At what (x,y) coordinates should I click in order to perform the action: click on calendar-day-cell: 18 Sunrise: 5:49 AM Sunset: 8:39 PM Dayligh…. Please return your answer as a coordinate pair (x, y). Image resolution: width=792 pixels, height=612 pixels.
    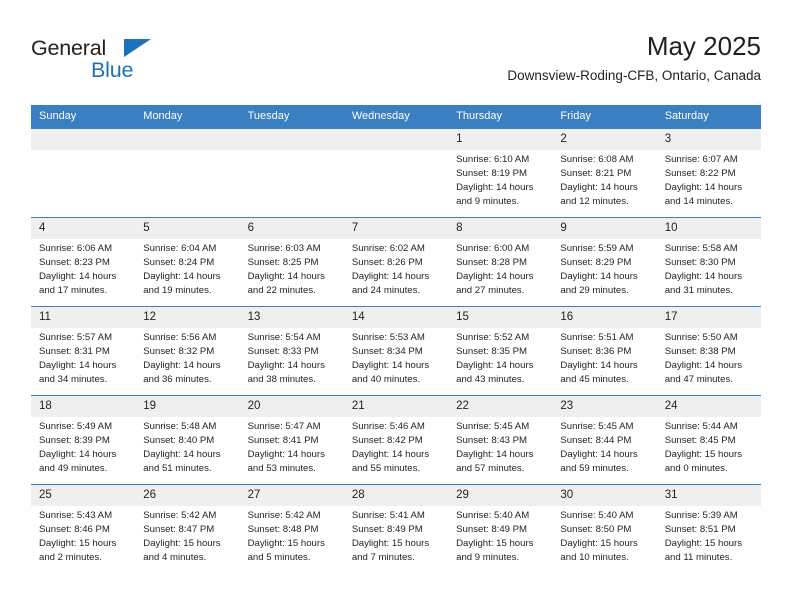
    Looking at the image, I should click on (83, 440).